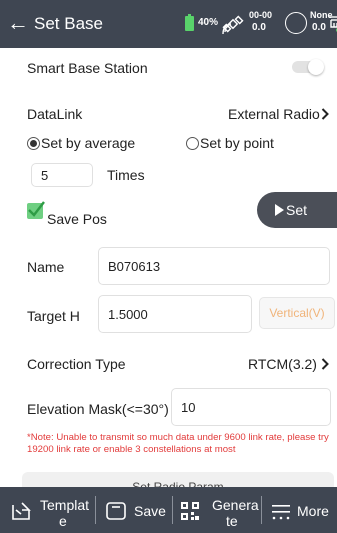 Image resolution: width=337 pixels, height=533 pixels. I want to click on correction-type-label: Correction Type, so click(76, 364).